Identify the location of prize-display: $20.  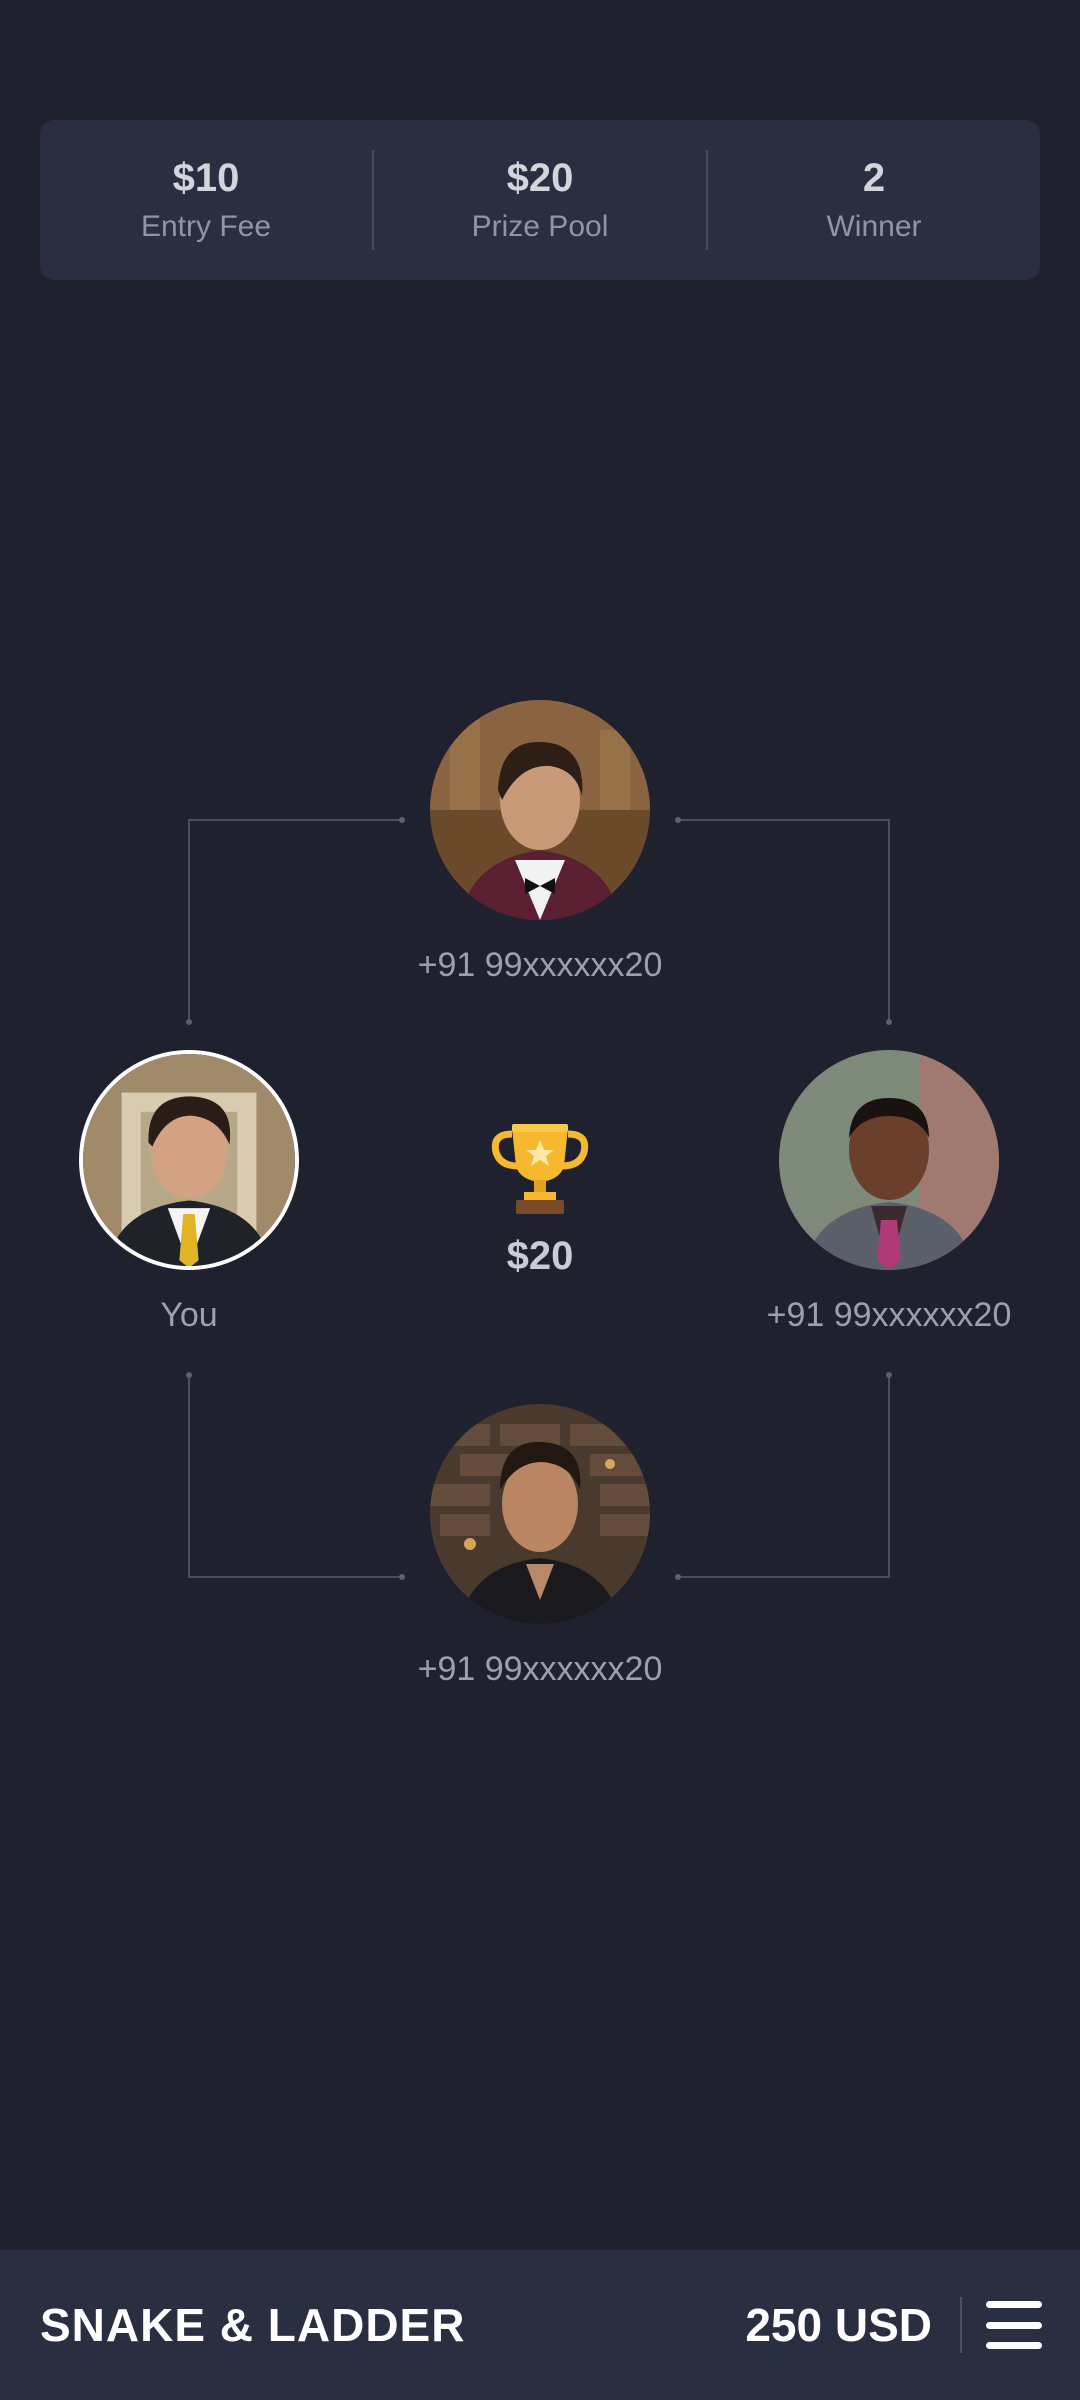
(540, 1198).